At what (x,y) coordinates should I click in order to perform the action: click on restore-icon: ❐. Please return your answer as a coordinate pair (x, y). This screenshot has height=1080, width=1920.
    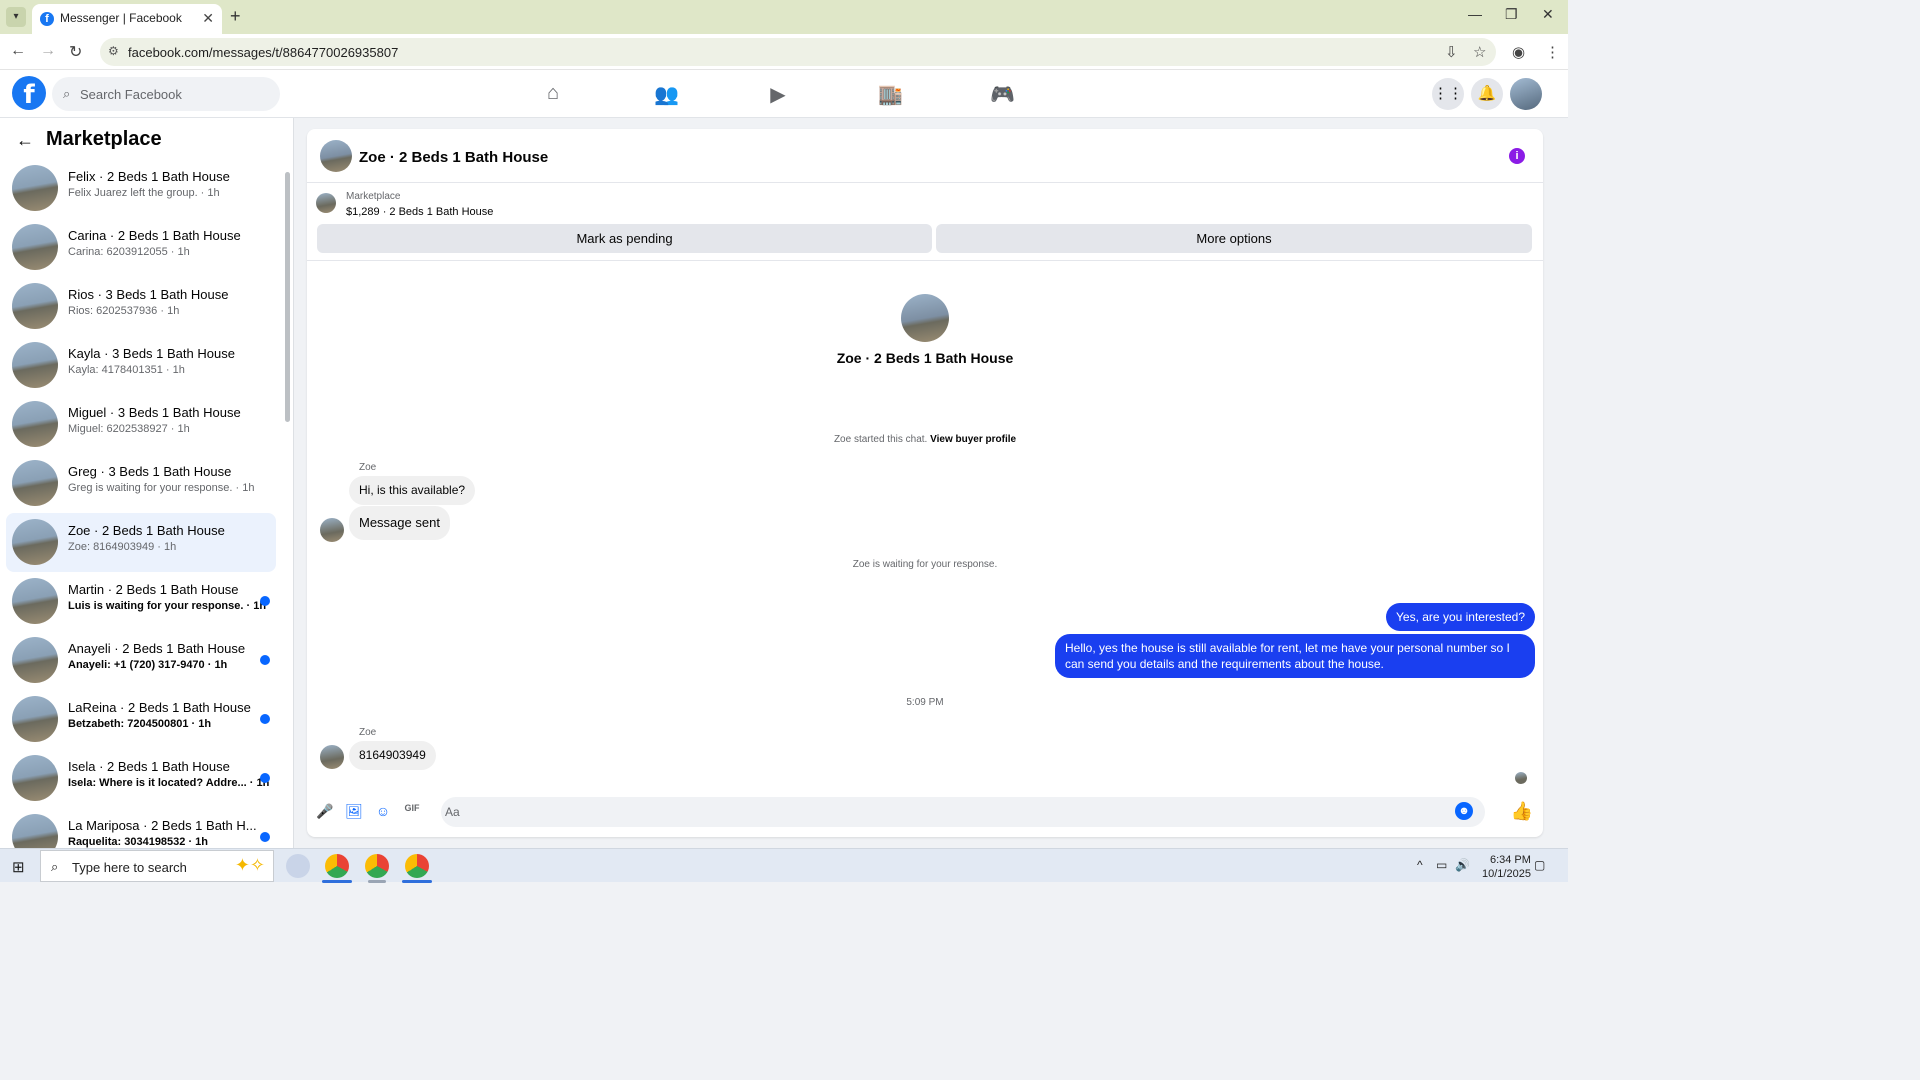
    Looking at the image, I should click on (1511, 14).